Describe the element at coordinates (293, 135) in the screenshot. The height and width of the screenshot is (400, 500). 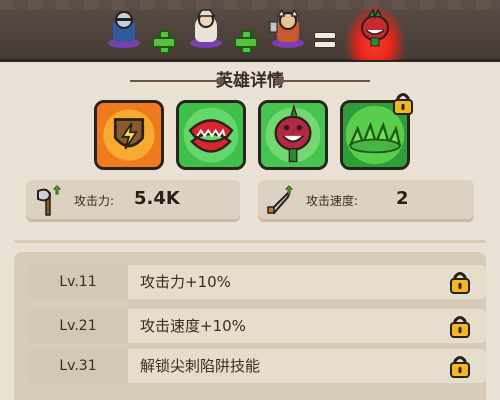
I see `plant-monster-skill-icon` at that location.